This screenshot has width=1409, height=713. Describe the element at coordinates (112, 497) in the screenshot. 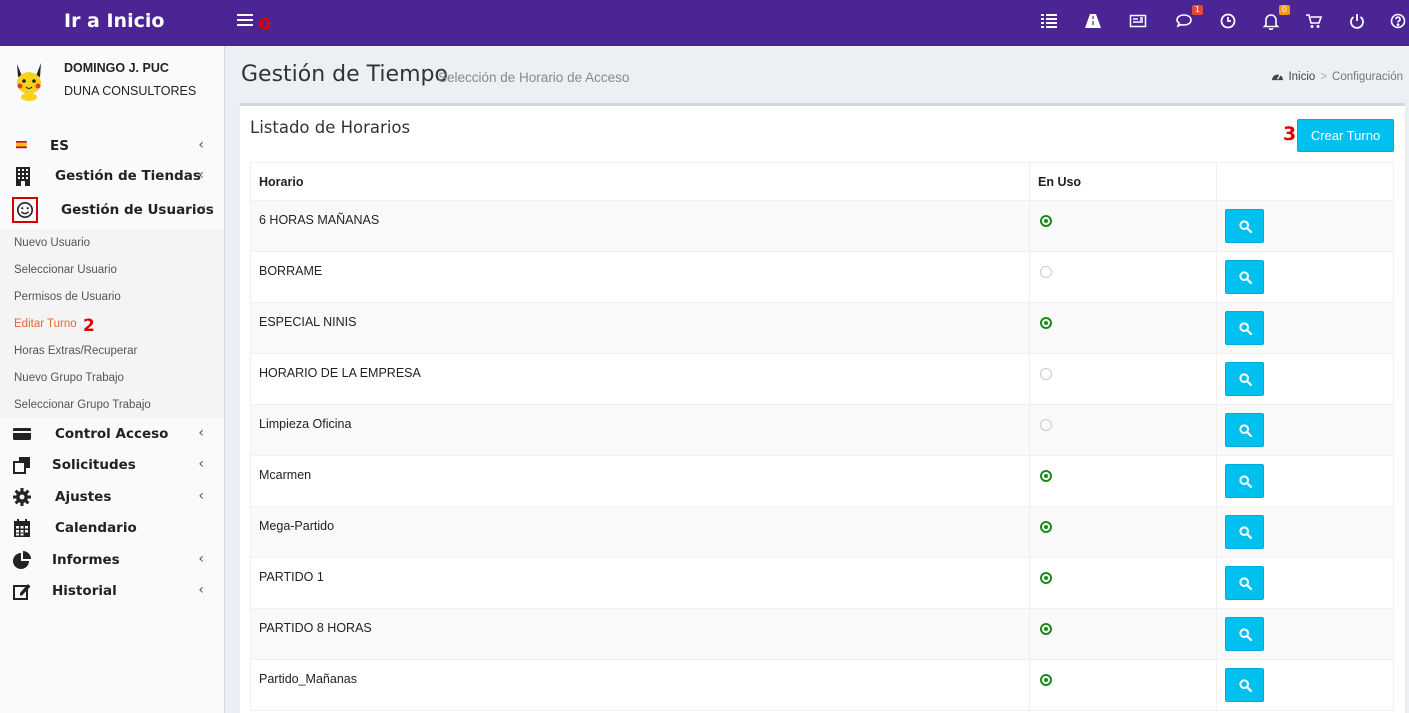

I see `sidebar-item-ajustes: Ajustes ‹` at that location.